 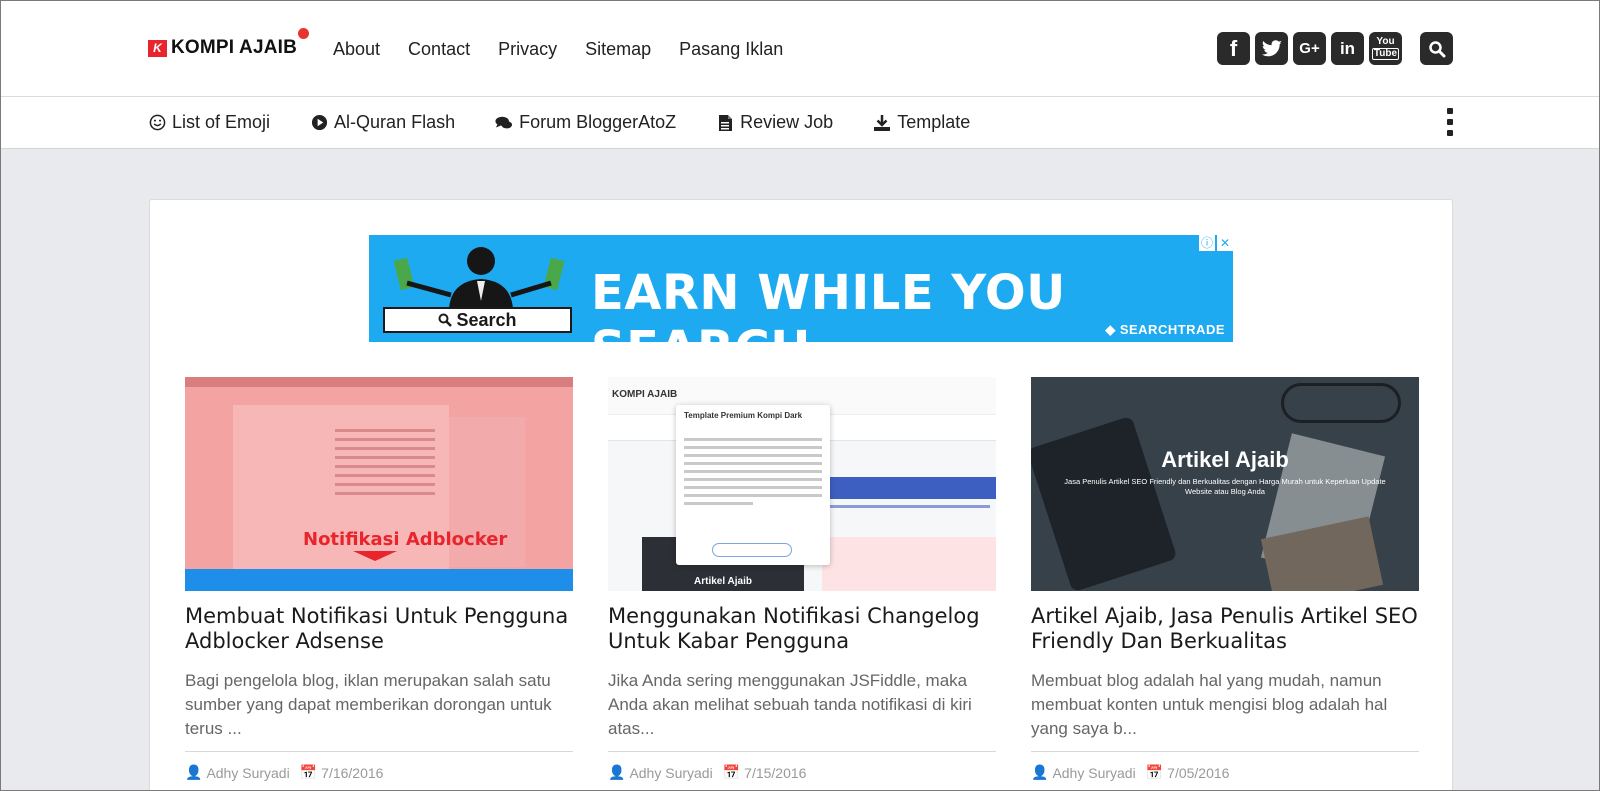 What do you see at coordinates (221, 122) in the screenshot?
I see `subnav-label: List of Emoji` at bounding box center [221, 122].